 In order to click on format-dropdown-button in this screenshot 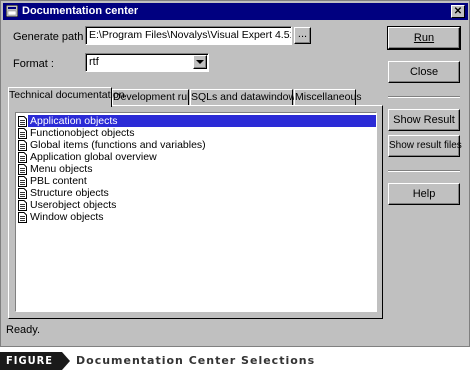, I will do `click(200, 62)`.